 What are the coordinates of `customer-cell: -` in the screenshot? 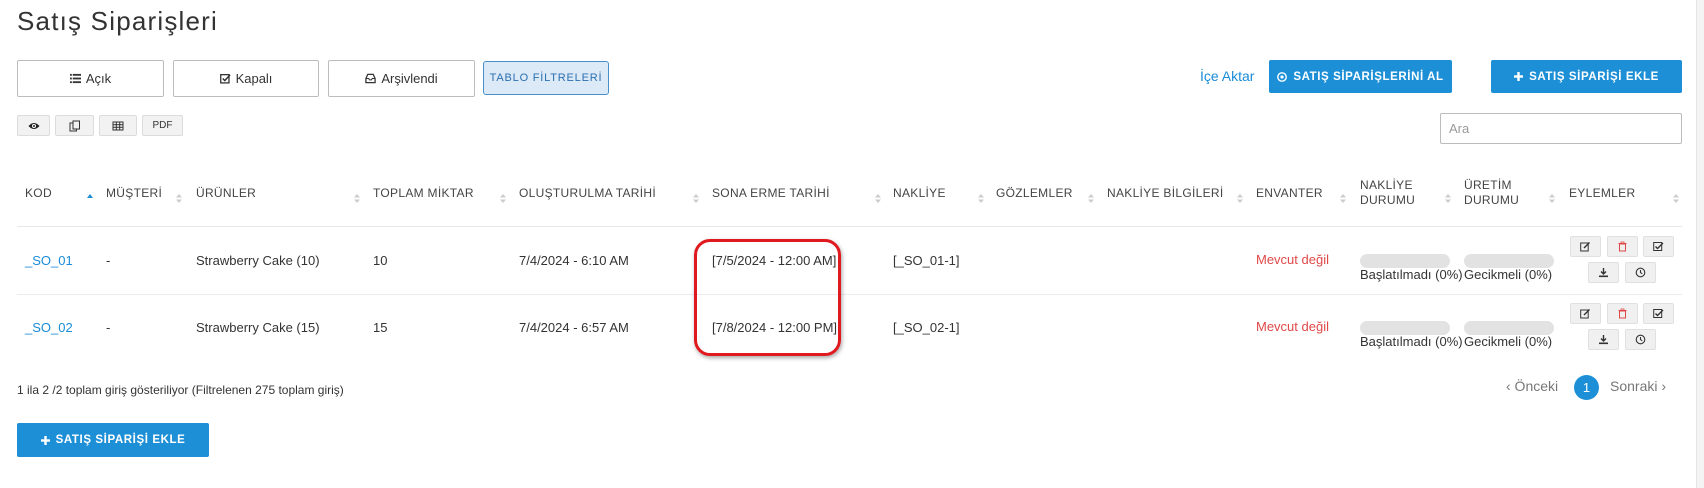 It's located at (108, 327).